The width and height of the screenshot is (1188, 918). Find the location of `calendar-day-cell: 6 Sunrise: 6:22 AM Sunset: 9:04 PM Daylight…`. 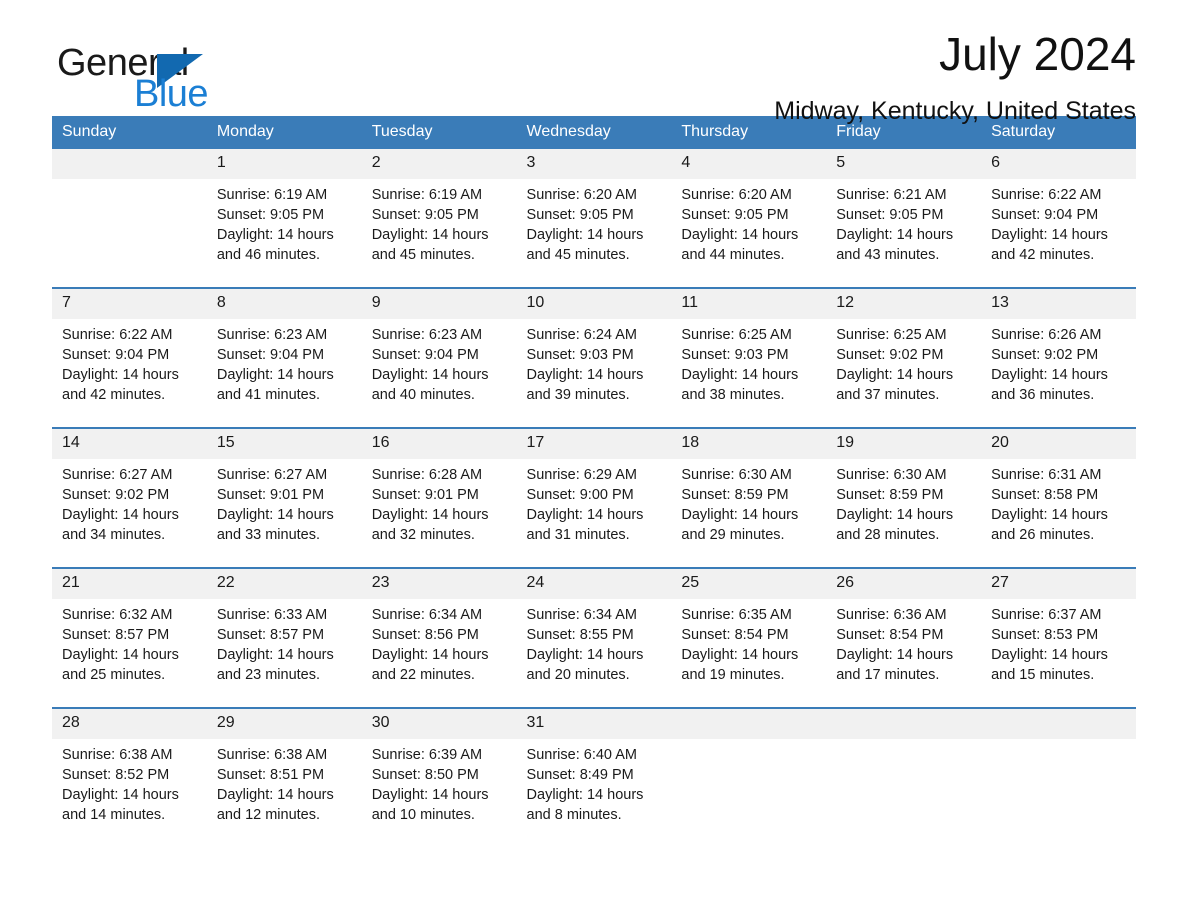

calendar-day-cell: 6 Sunrise: 6:22 AM Sunset: 9:04 PM Daylight… is located at coordinates (1058, 207).